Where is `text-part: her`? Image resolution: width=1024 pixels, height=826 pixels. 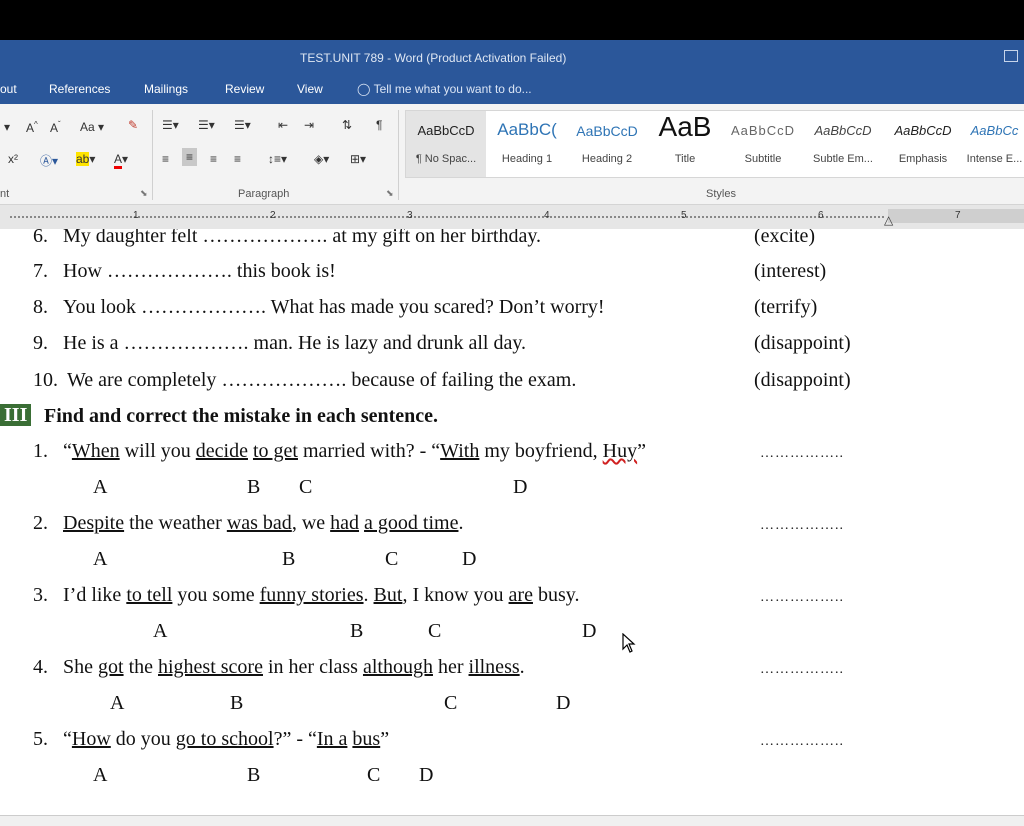 text-part: her is located at coordinates (450, 667).